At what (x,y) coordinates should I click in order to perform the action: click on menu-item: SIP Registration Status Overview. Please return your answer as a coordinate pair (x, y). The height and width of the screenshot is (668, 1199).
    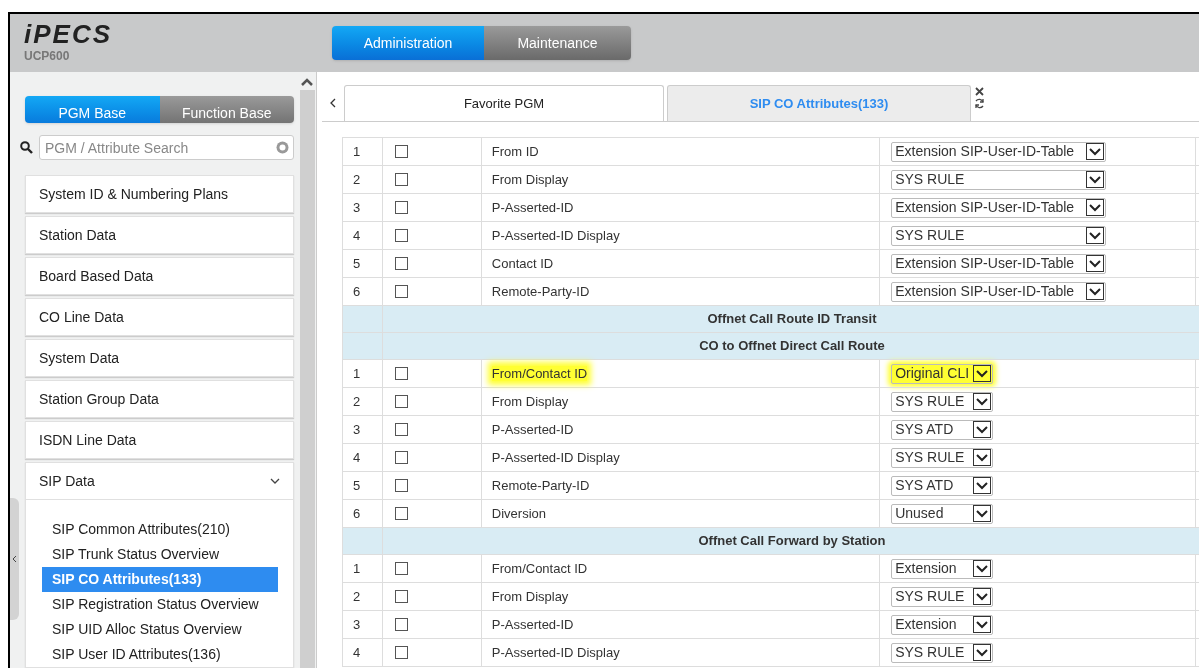
    Looking at the image, I should click on (160, 604).